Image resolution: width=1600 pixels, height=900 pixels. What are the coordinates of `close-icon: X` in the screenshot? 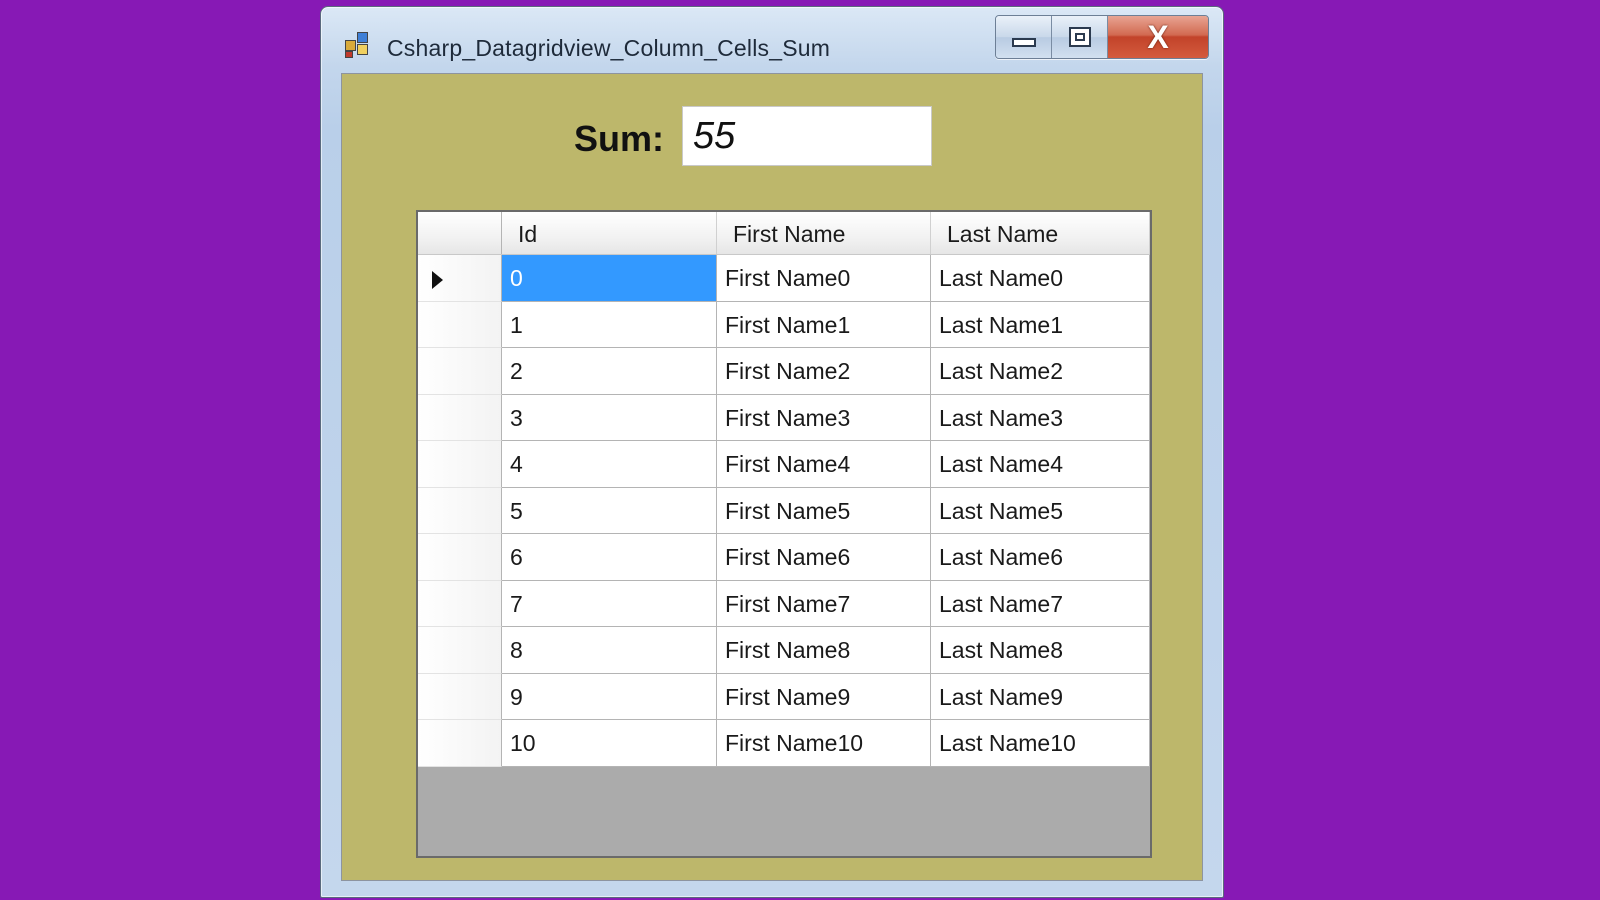 It's located at (1158, 37).